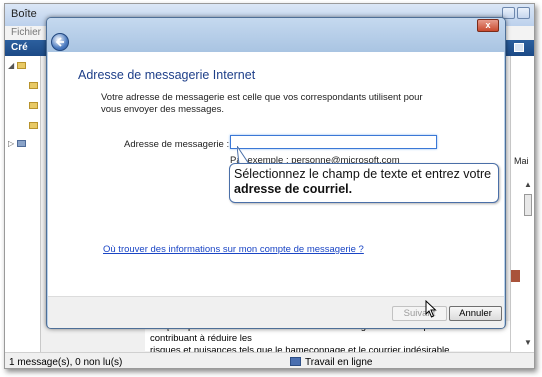 The height and width of the screenshot is (377, 542). Describe the element at coordinates (365, 189) in the screenshot. I see `callout-line: adresse de courriel.` at that location.